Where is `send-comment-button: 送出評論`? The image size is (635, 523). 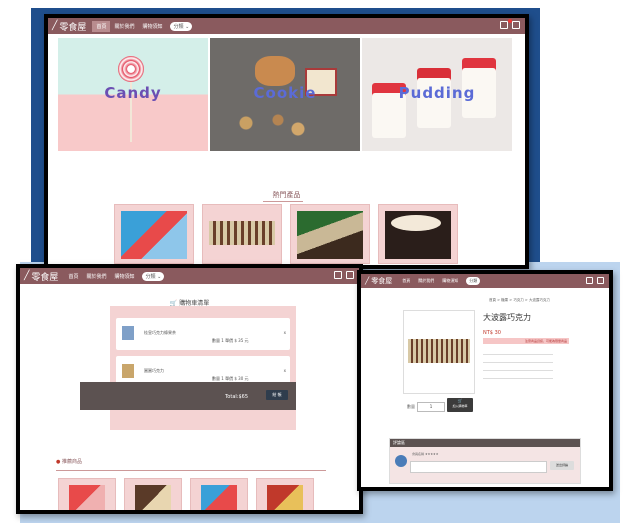
send-comment-button: 送出評論 is located at coordinates (562, 465).